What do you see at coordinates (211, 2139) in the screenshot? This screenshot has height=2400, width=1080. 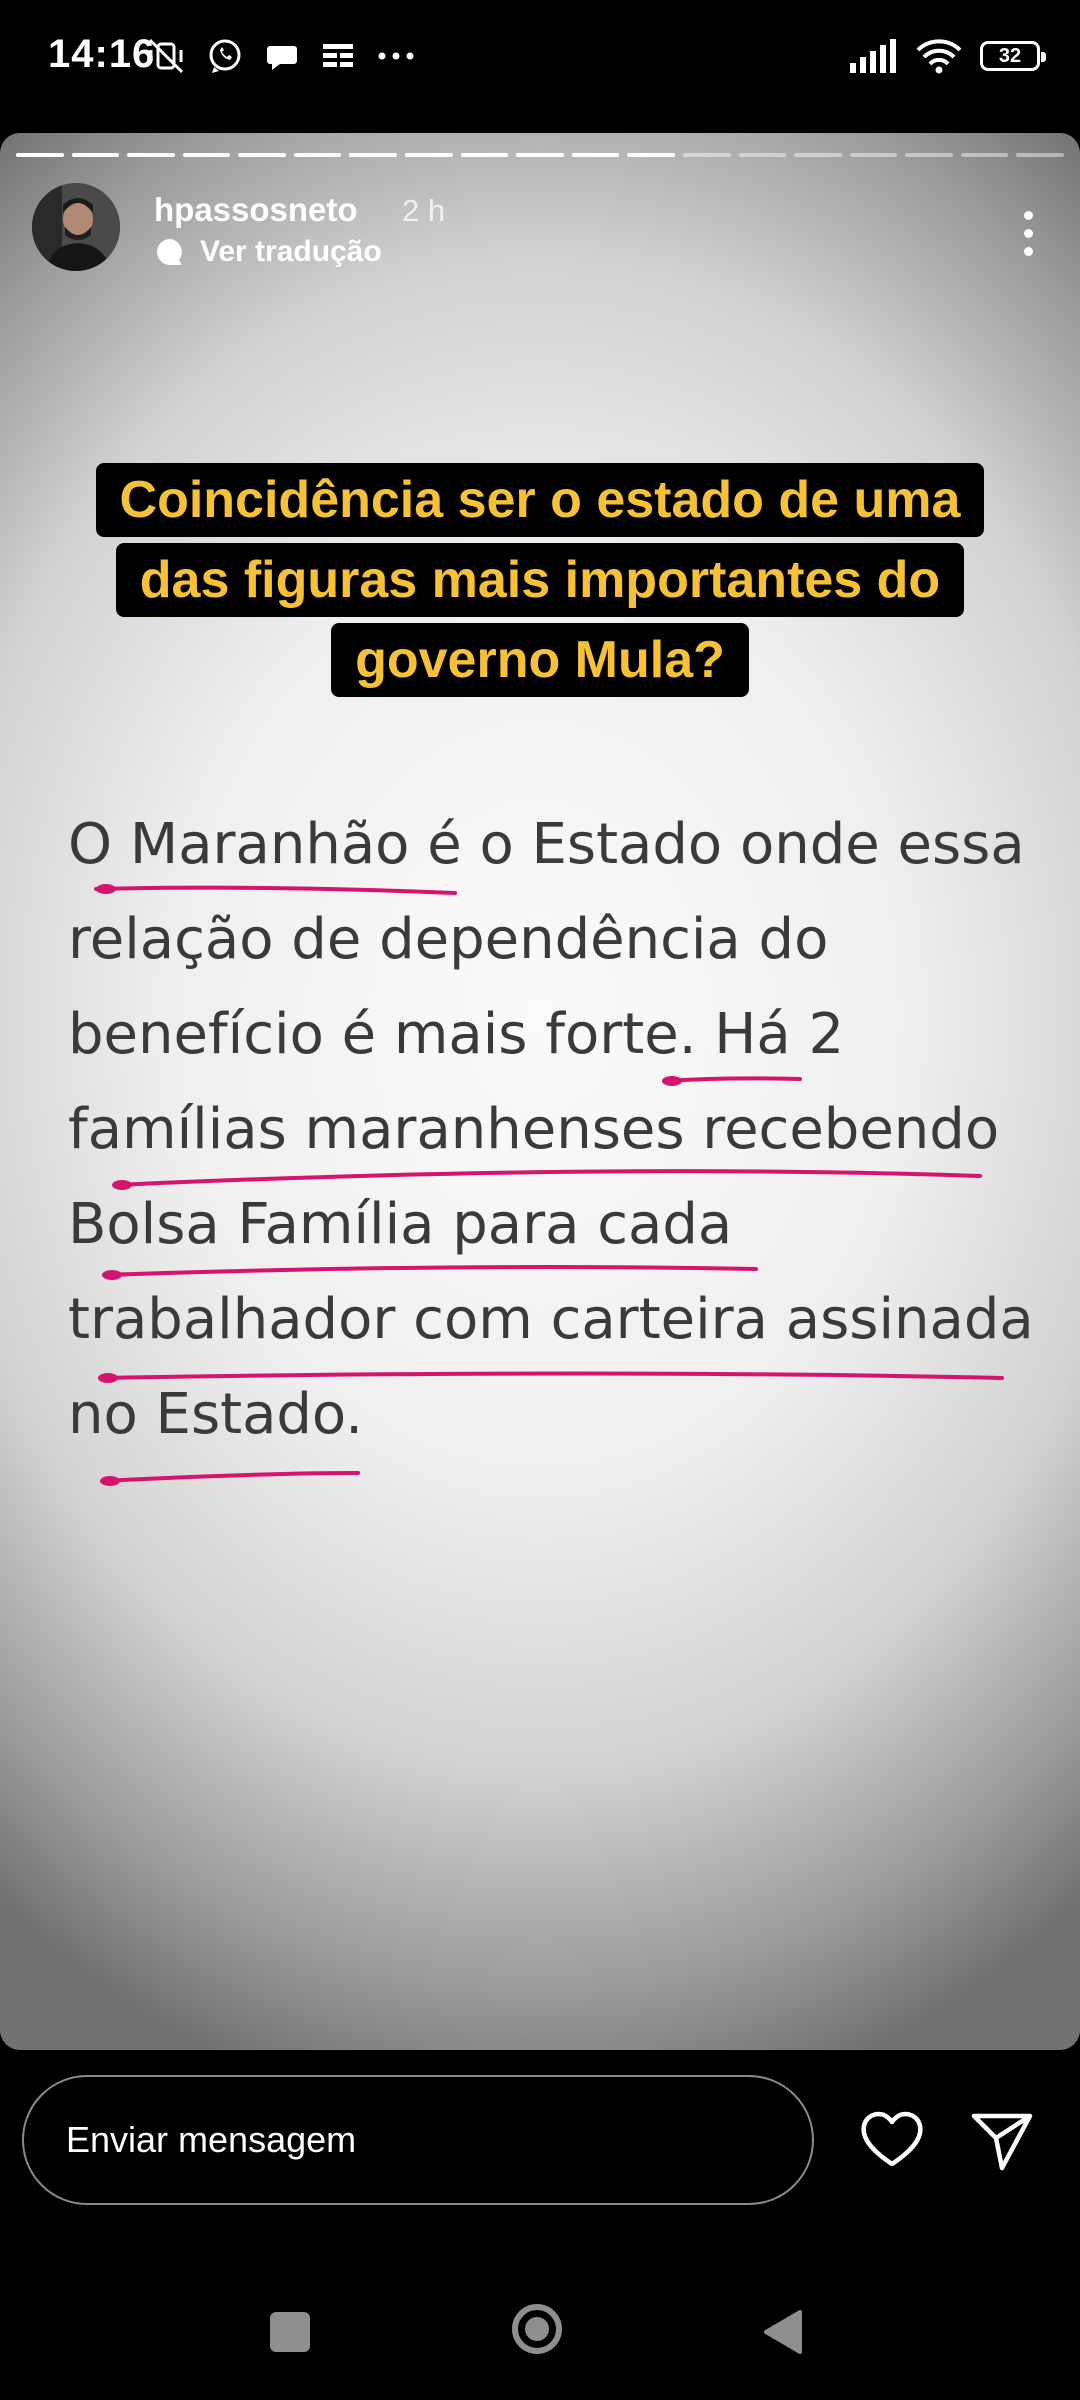 I see `message-placeholder: Enviar mensagem` at bounding box center [211, 2139].